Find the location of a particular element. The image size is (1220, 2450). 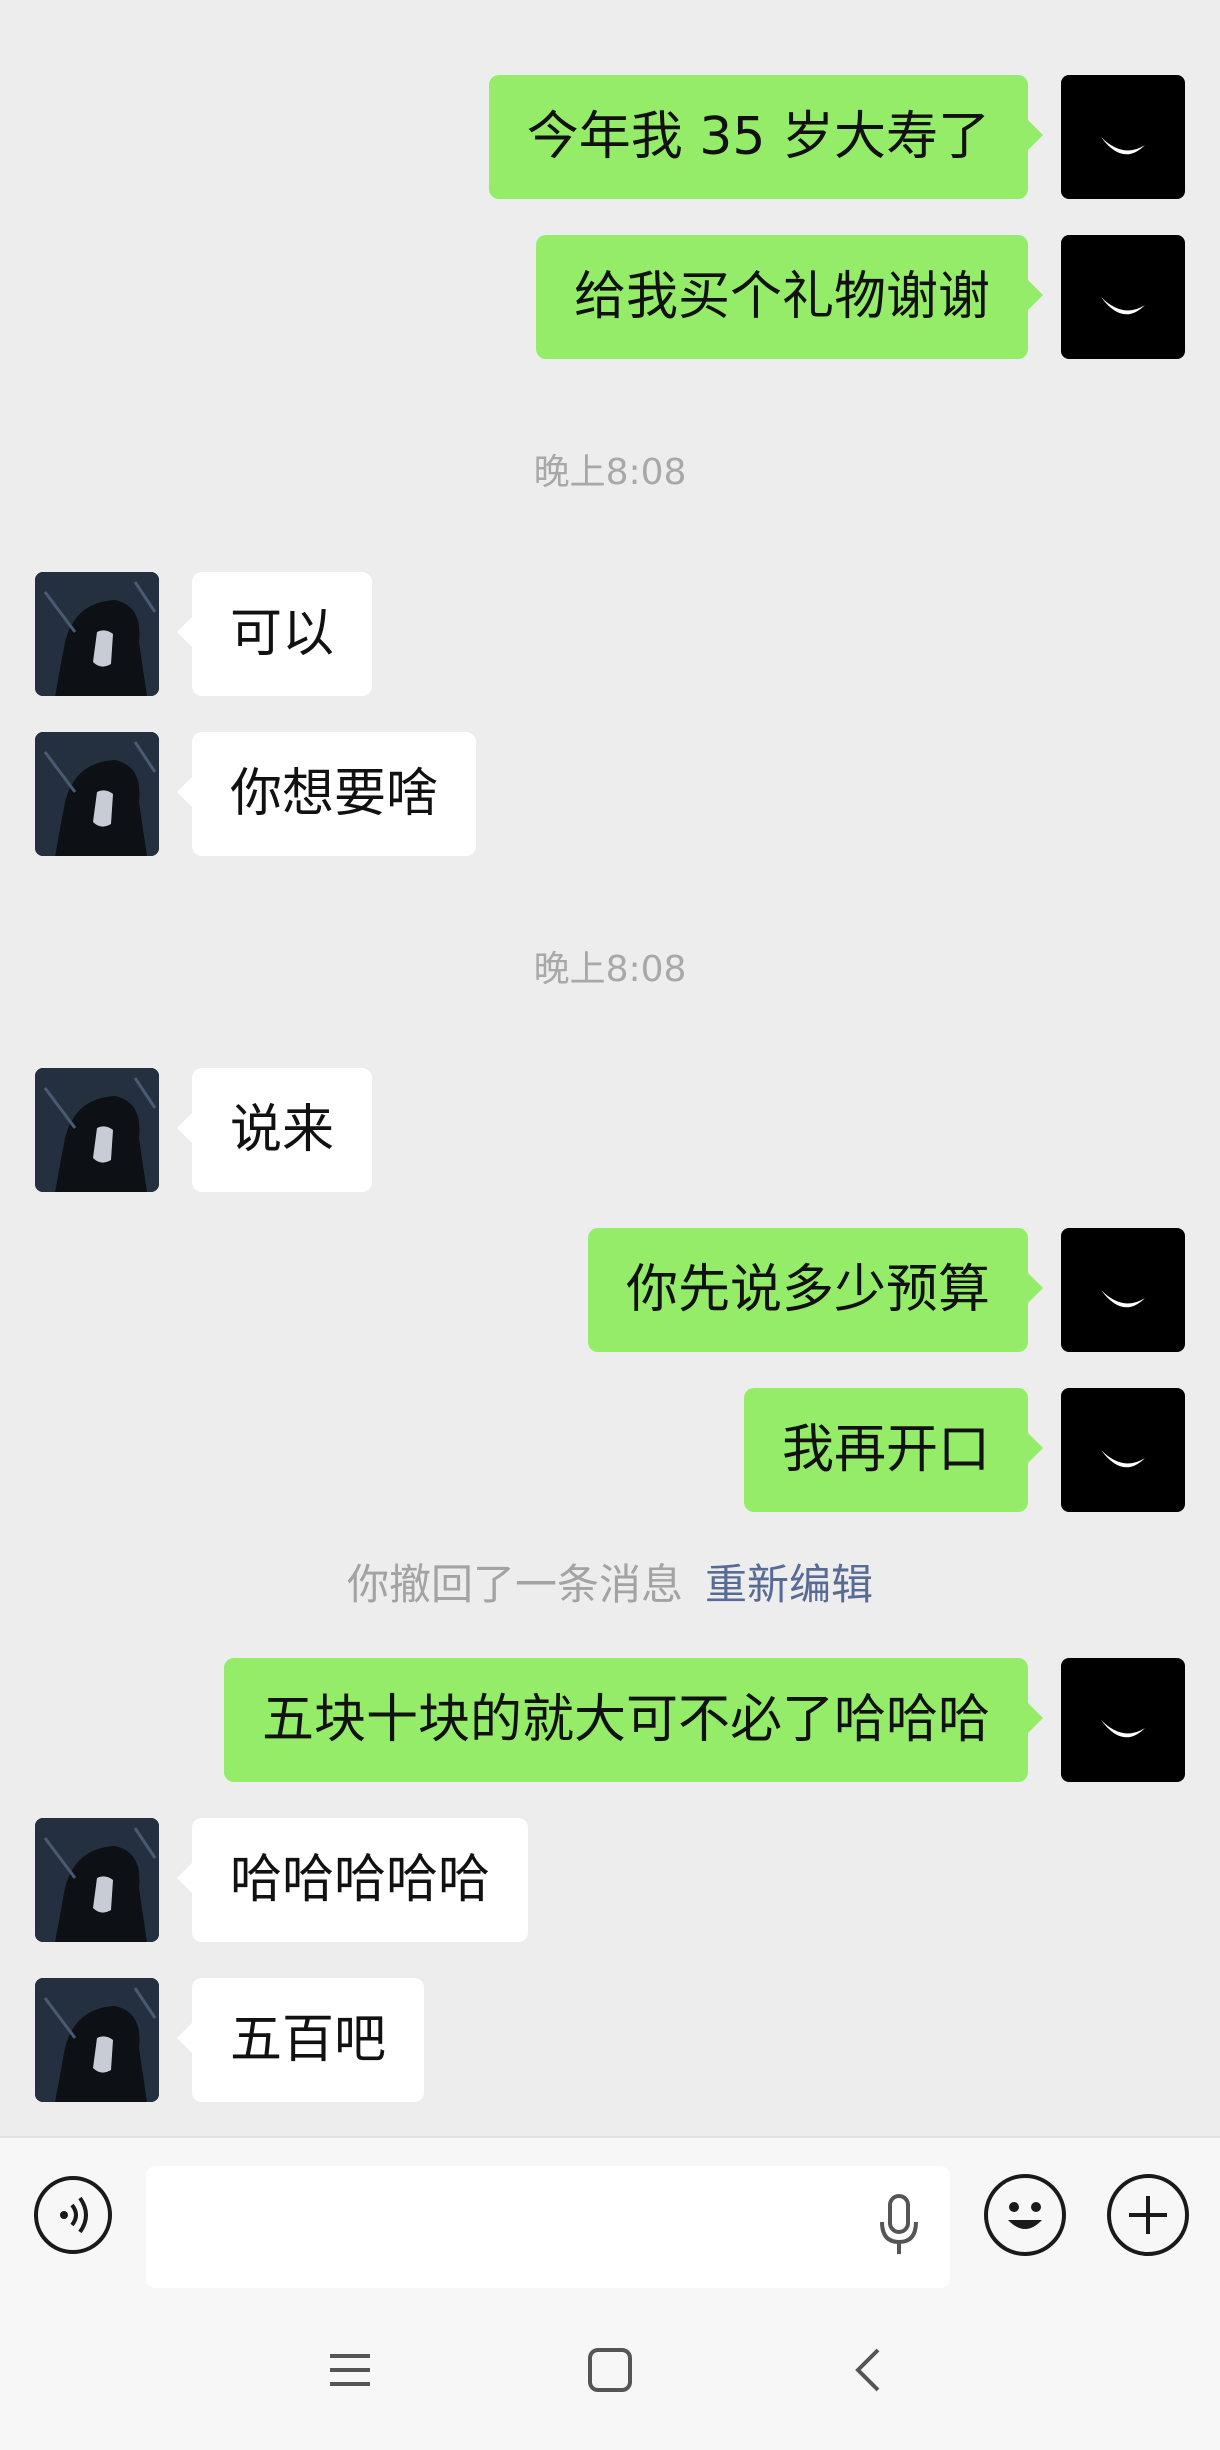

input-bar is located at coordinates (610, 2214).